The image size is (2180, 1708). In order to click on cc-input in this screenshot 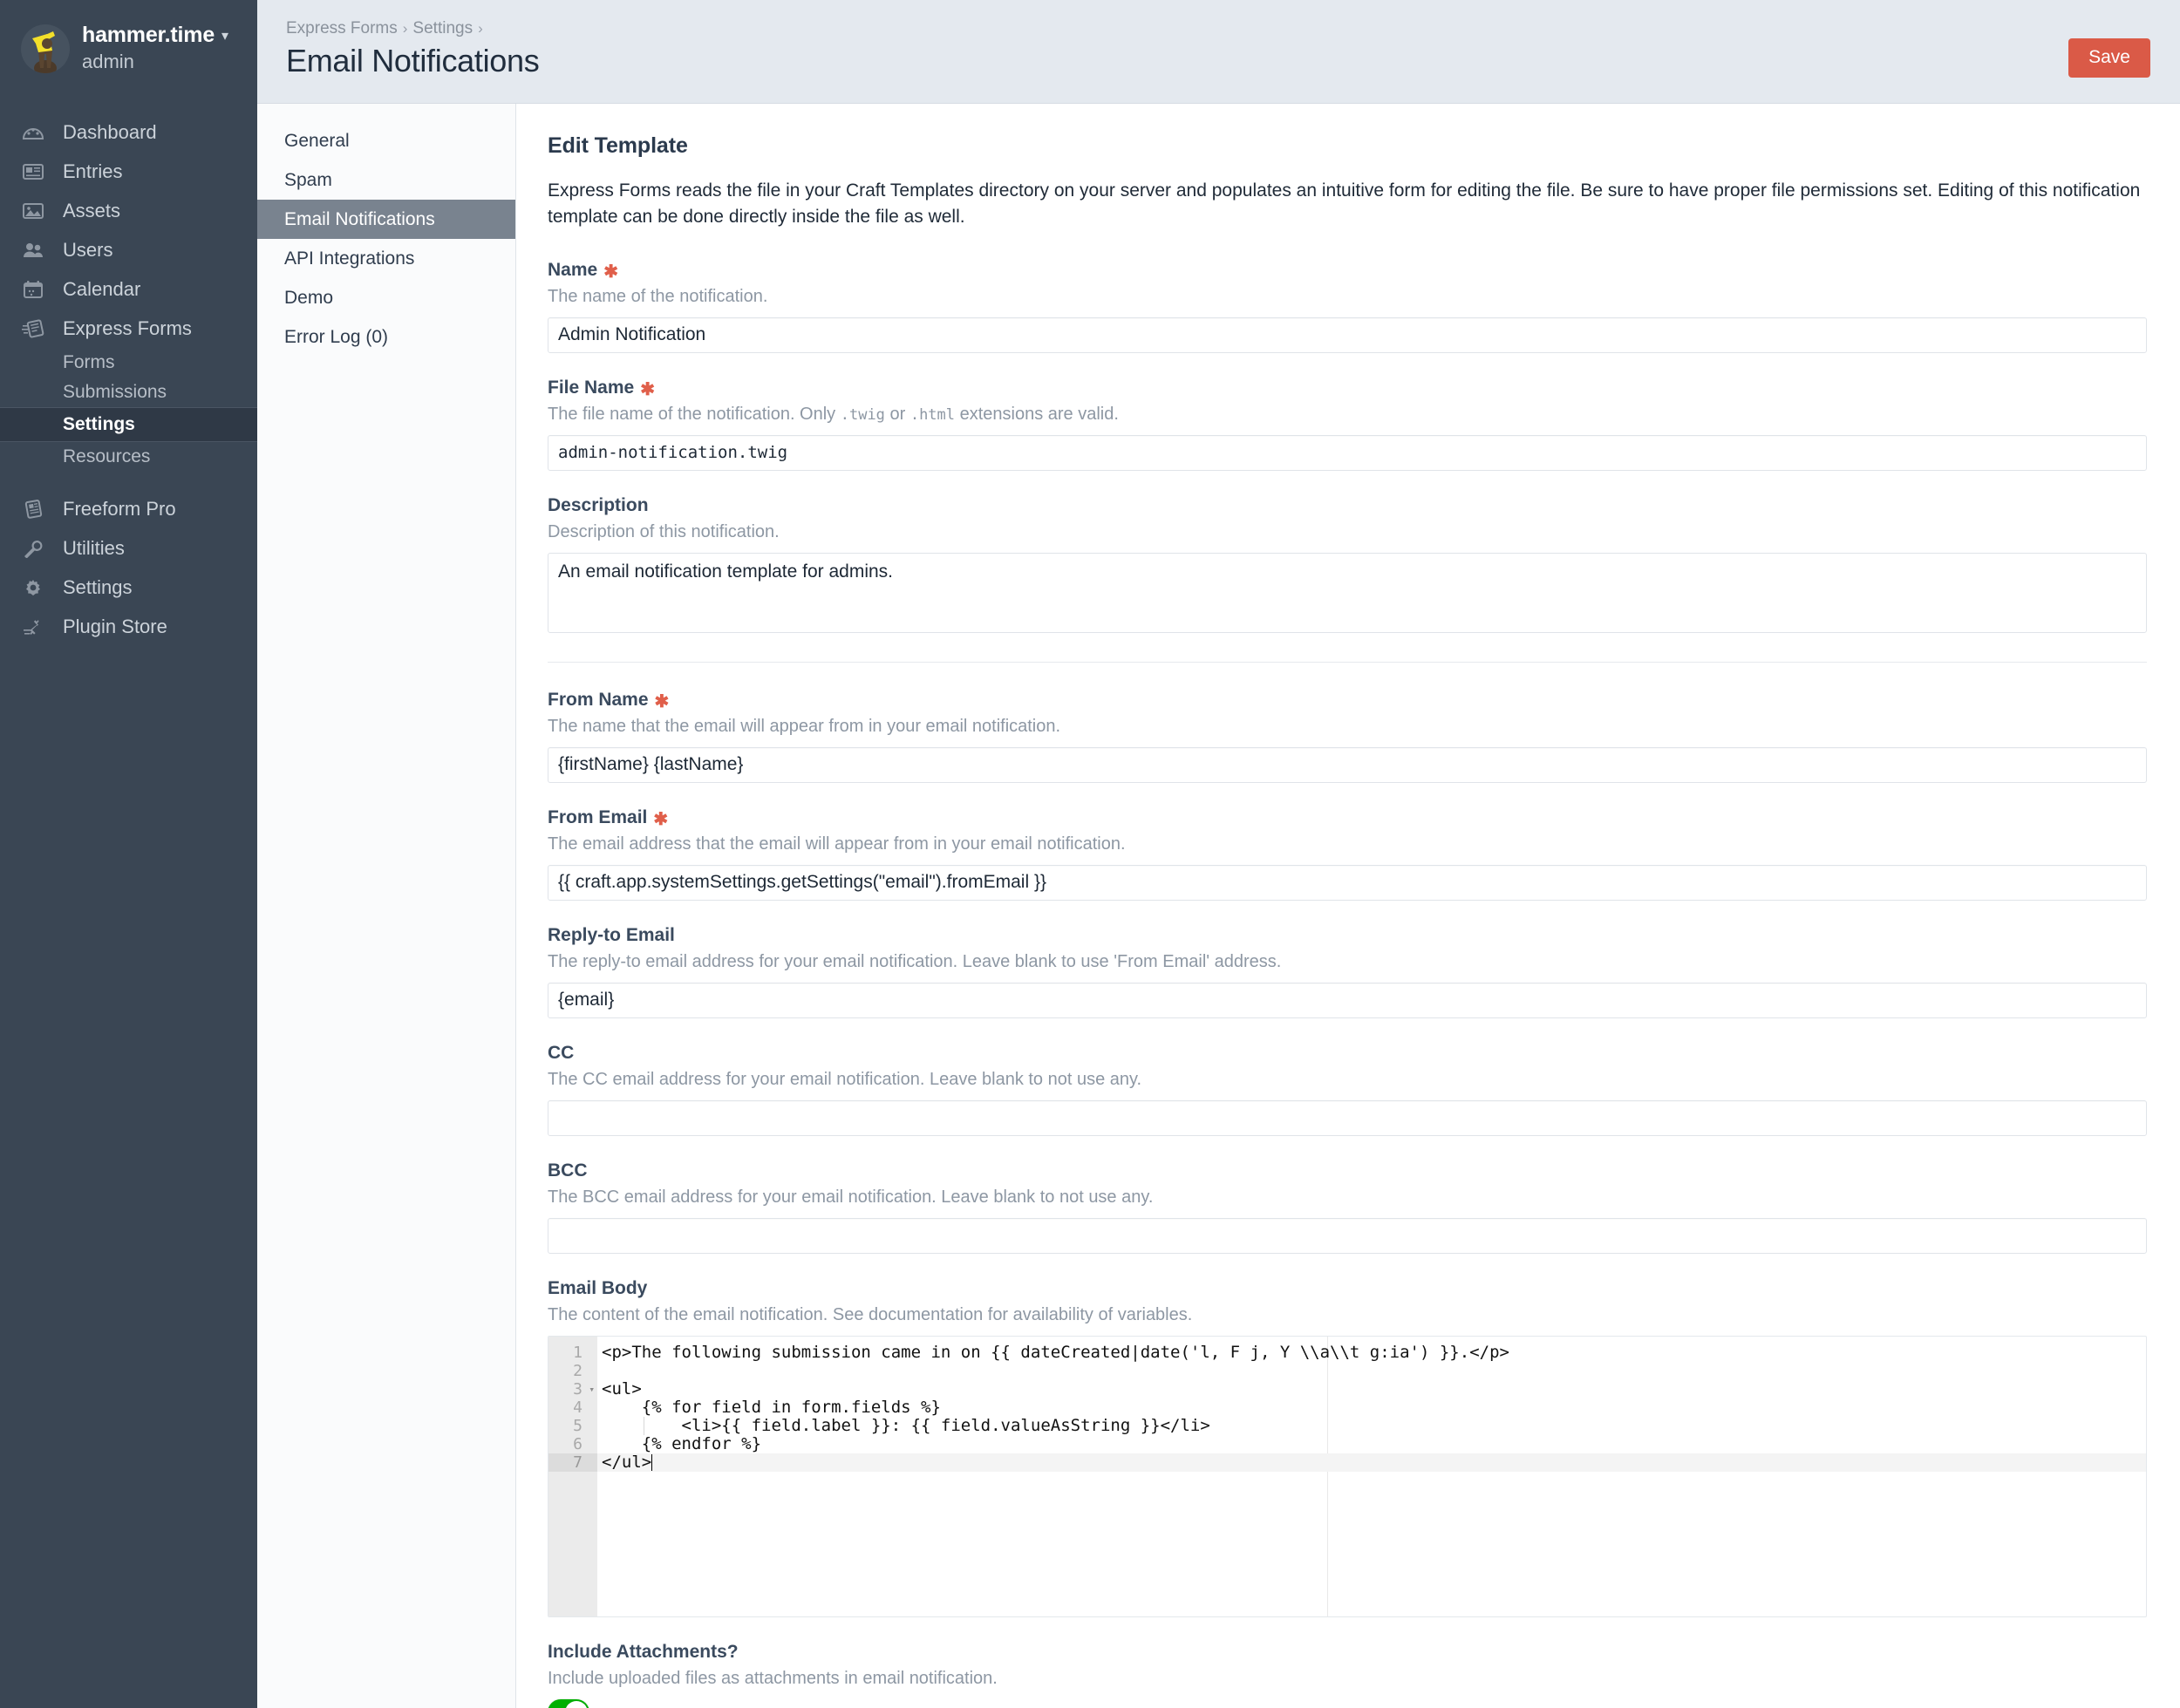, I will do `click(1347, 1117)`.